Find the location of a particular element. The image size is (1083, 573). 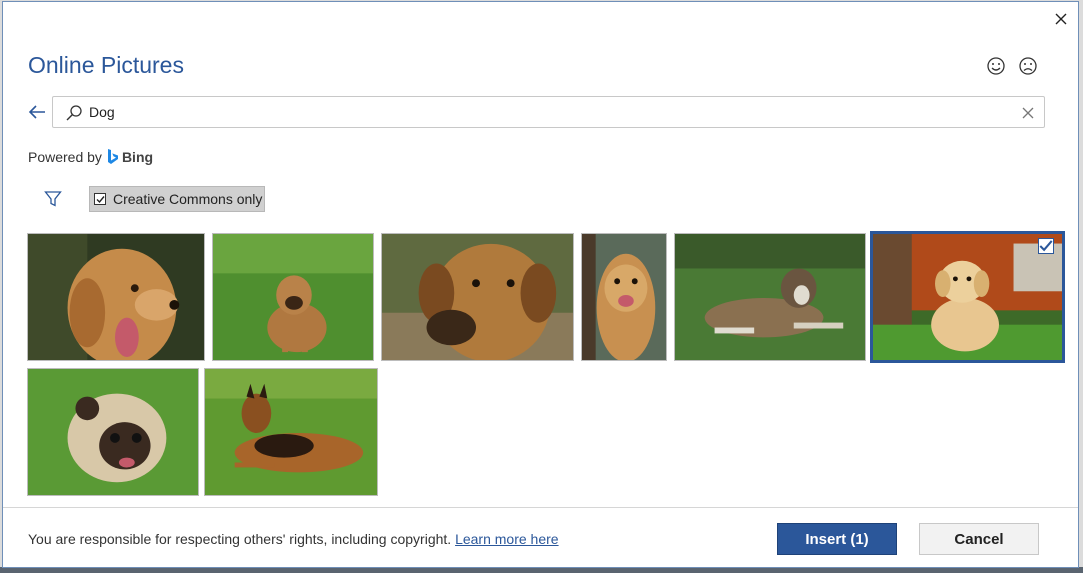

close-button is located at coordinates (1061, 19).